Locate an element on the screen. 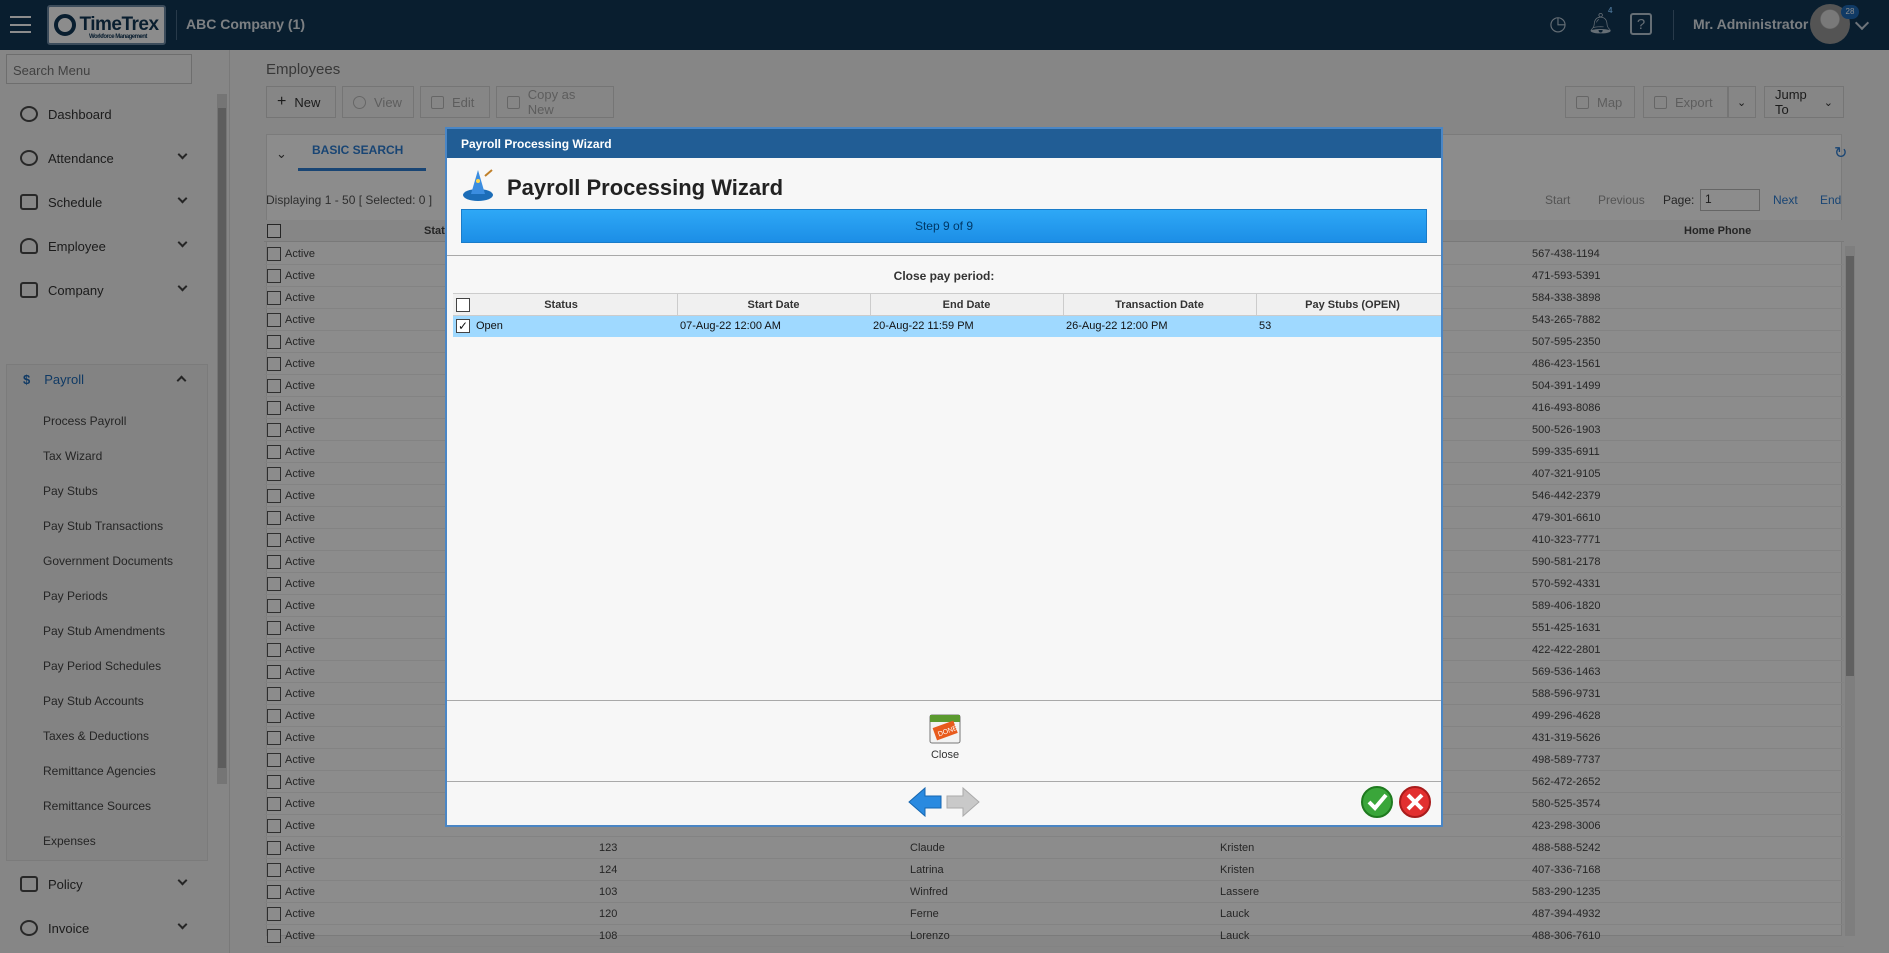  close-pay-period-icon: DONE is located at coordinates (945, 729).